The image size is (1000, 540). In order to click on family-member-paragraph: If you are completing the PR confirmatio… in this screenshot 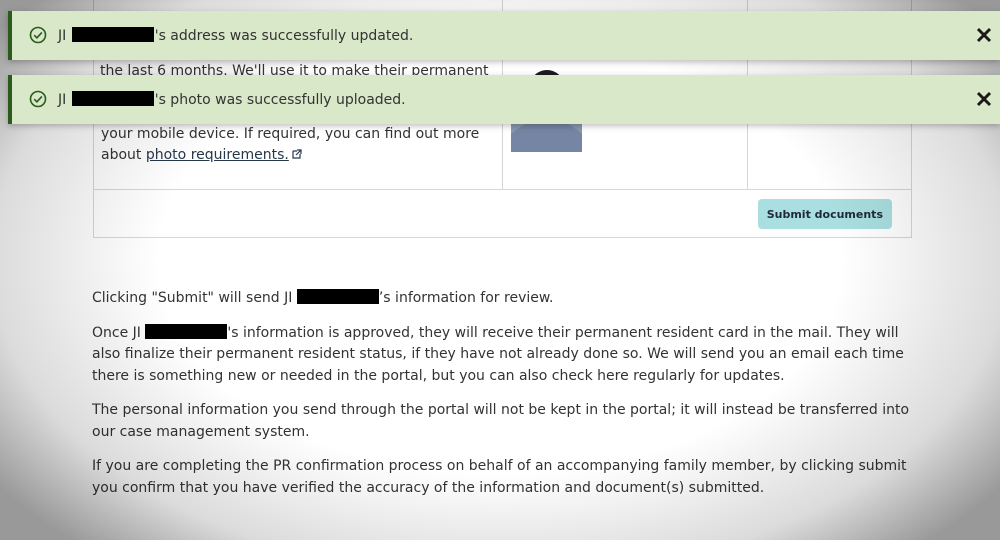, I will do `click(499, 477)`.